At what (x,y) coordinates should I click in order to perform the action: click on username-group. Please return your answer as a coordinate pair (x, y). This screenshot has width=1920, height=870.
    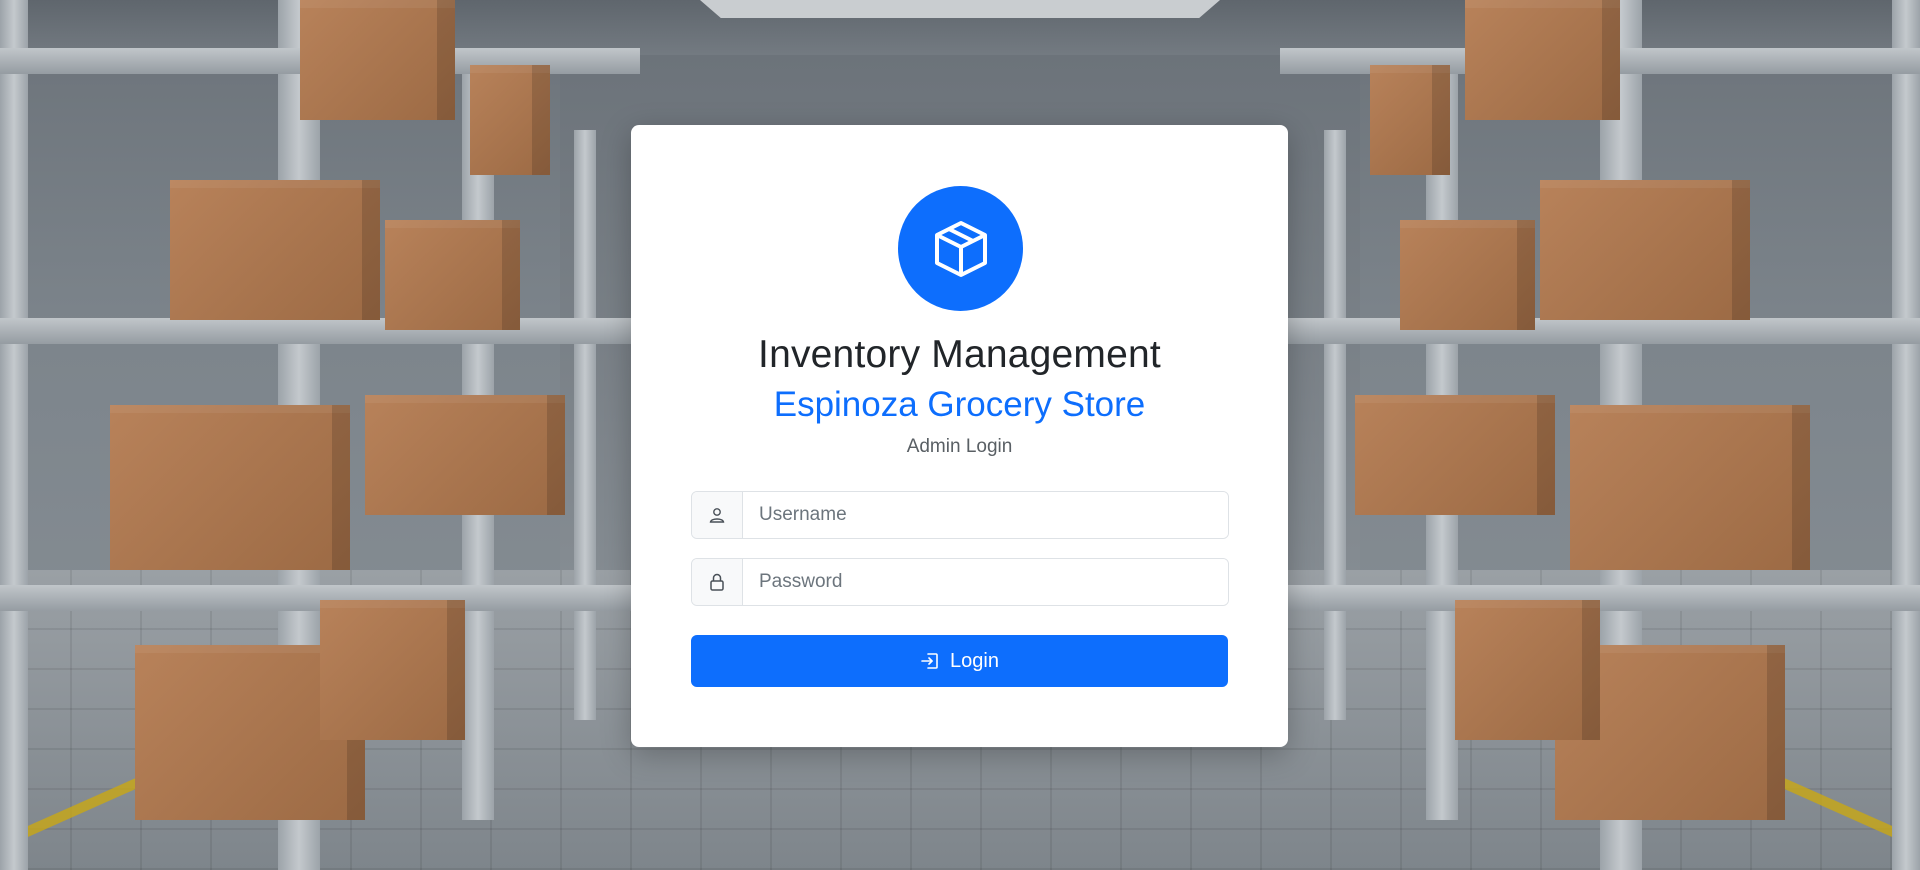
    Looking at the image, I should click on (960, 515).